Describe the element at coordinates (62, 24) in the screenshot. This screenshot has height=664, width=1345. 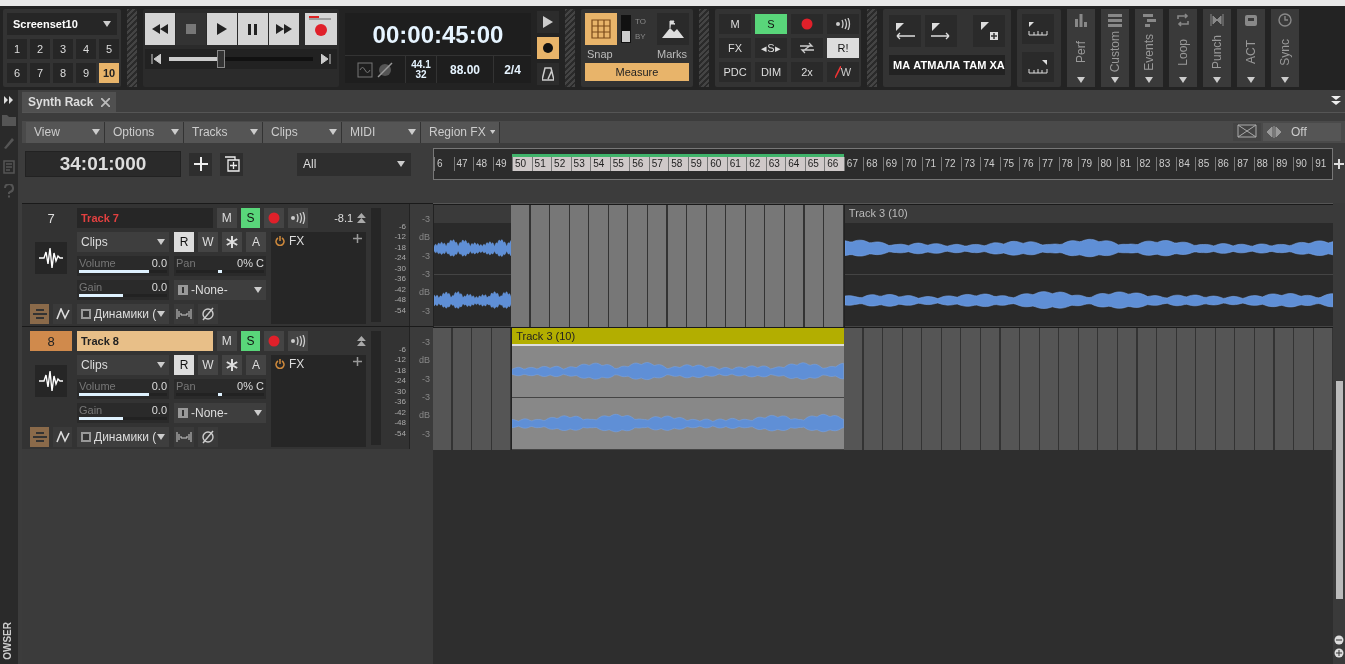
I see `screenset-dropdown: Screenset10` at that location.